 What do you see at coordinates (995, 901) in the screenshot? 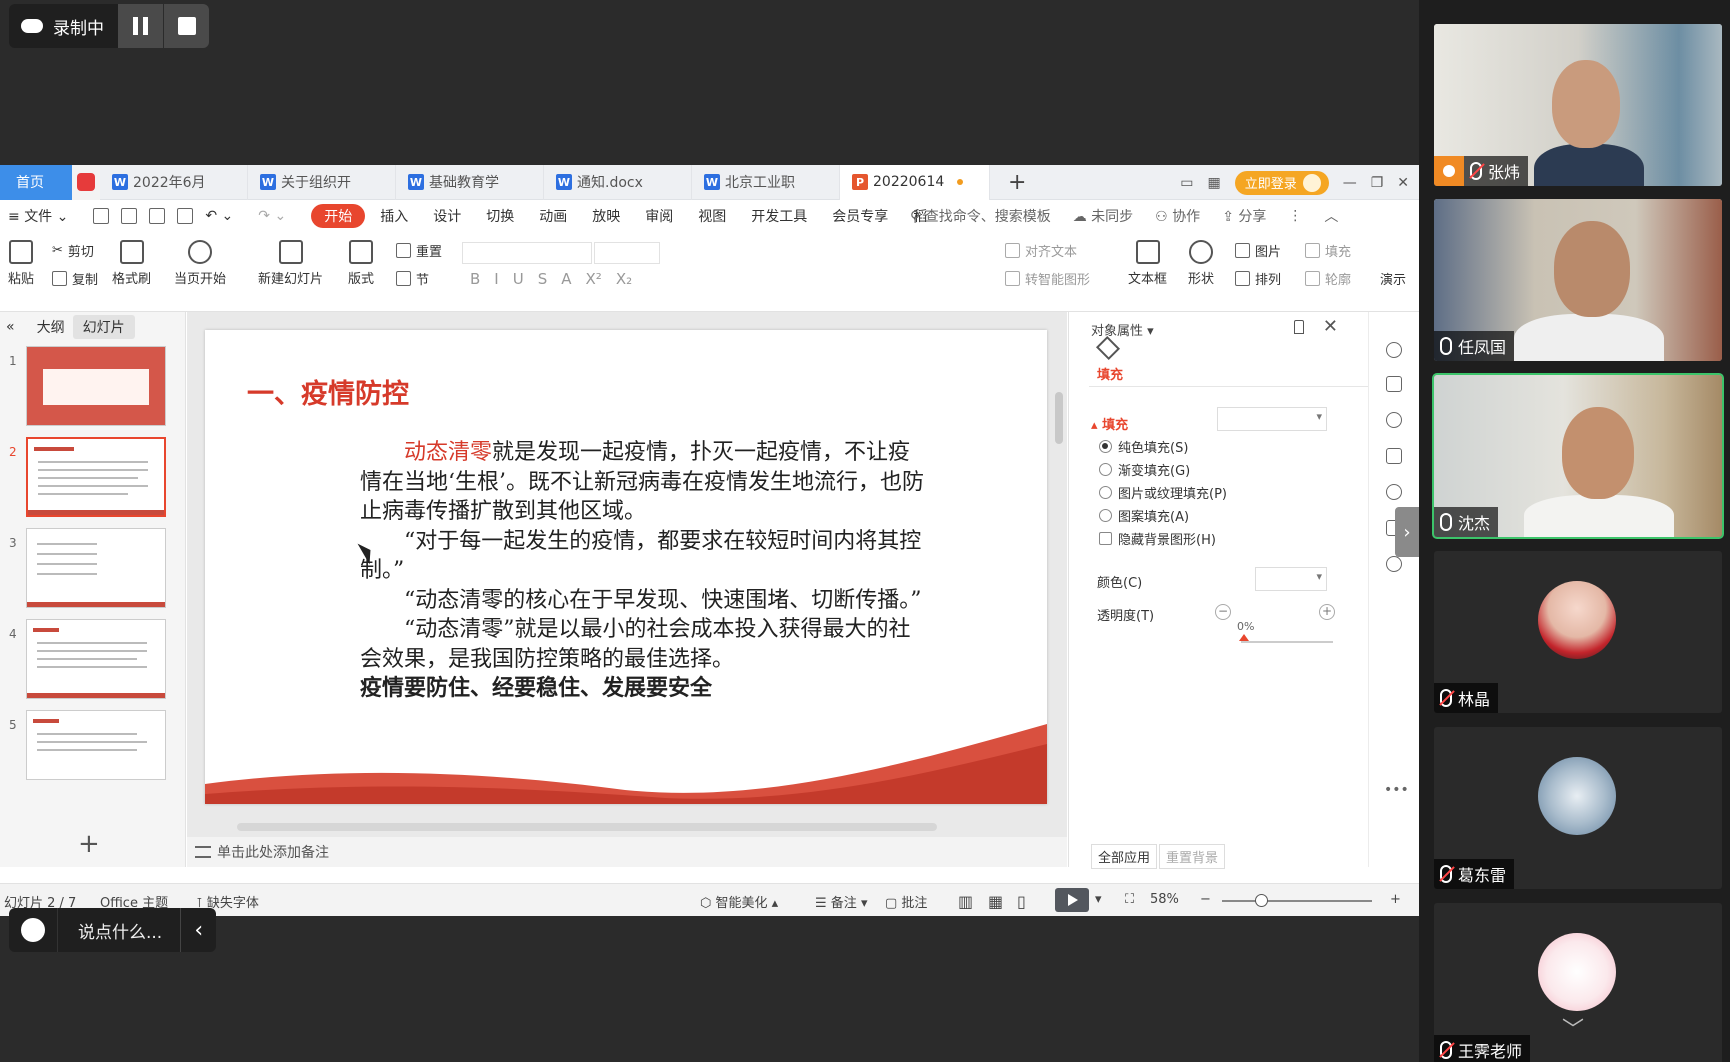
I see `sorter-view-icon: ▦` at bounding box center [995, 901].